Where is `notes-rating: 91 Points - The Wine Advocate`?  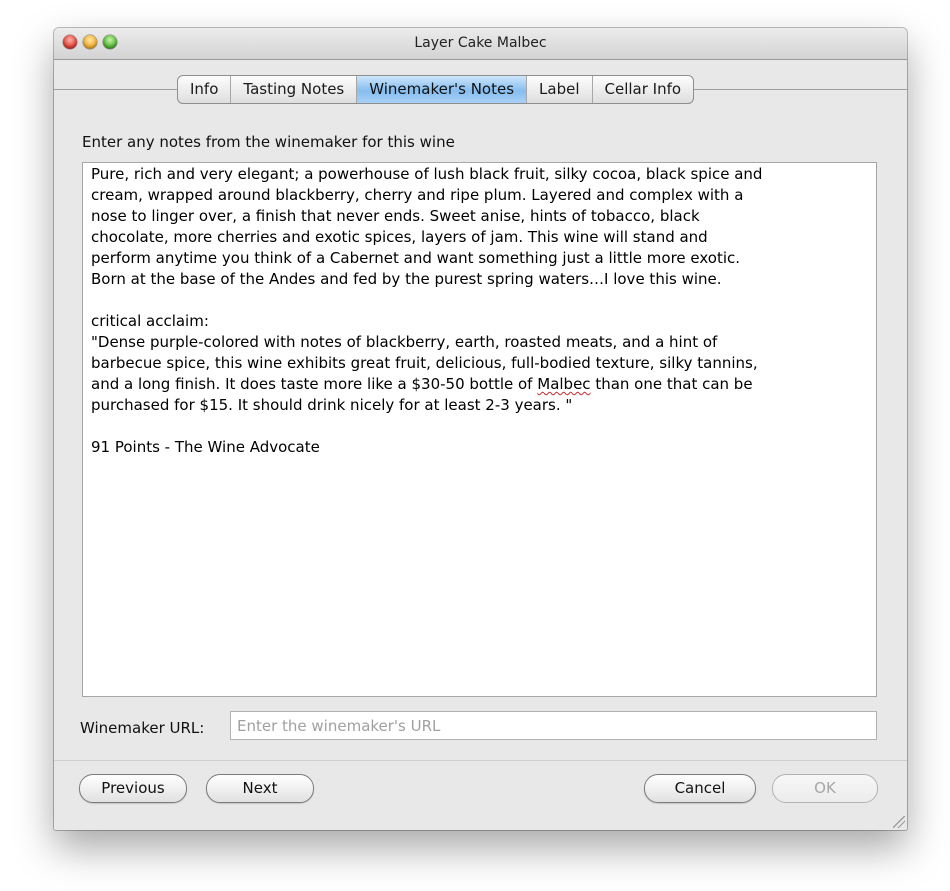
notes-rating: 91 Points - The Wine Advocate is located at coordinates (205, 447).